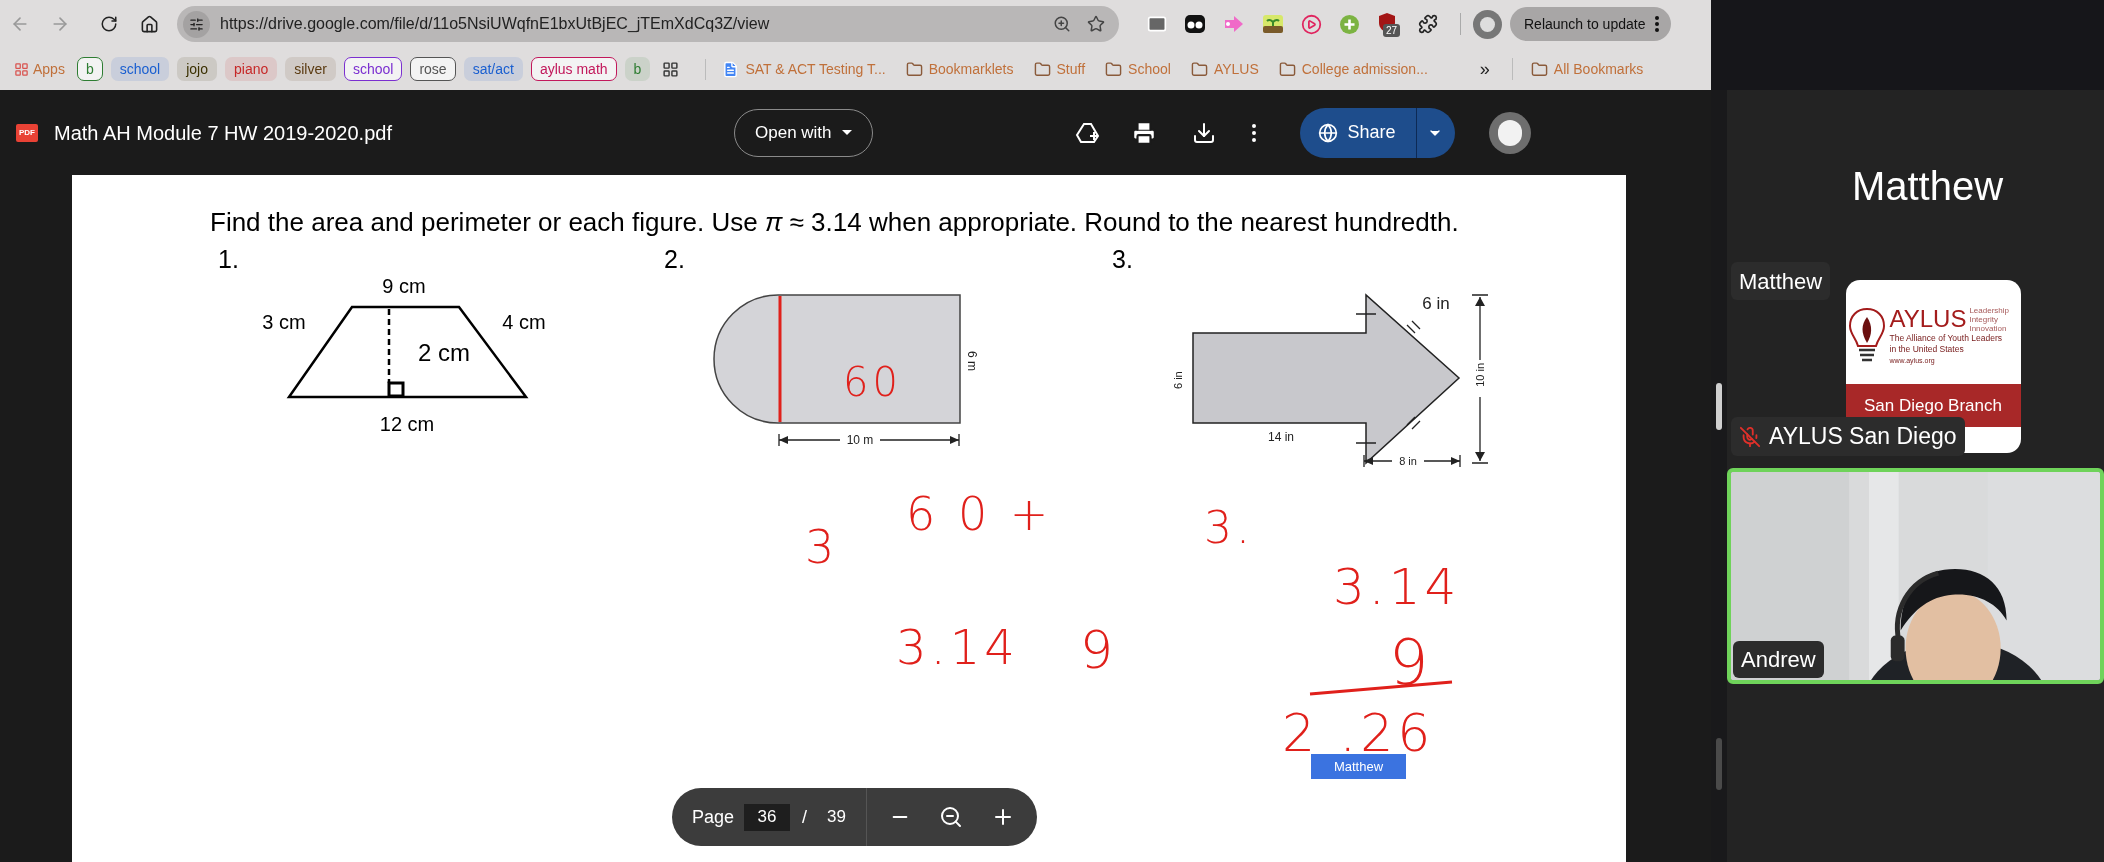 Image resolution: width=2104 pixels, height=862 pixels. What do you see at coordinates (671, 69) in the screenshot?
I see `tab-groups-icon` at bounding box center [671, 69].